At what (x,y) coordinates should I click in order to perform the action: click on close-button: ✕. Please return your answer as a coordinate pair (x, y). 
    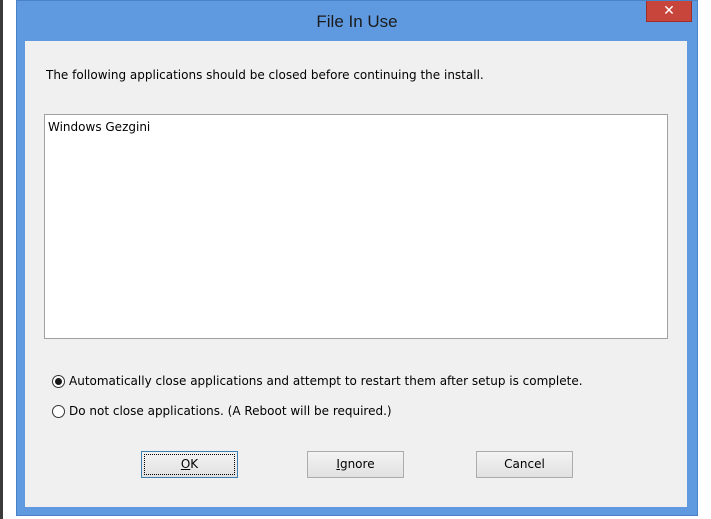
    Looking at the image, I should click on (669, 11).